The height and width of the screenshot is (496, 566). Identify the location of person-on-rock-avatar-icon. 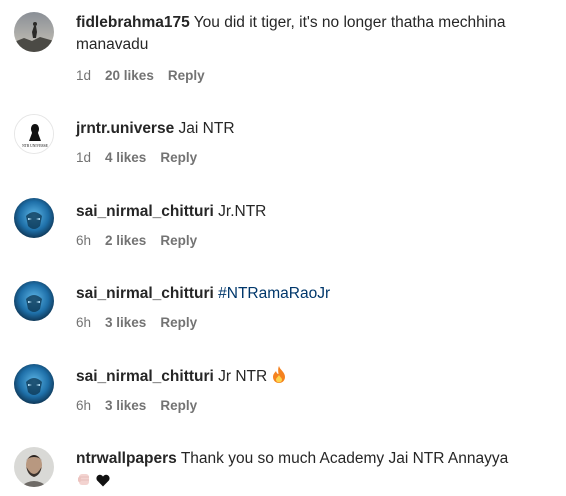
(34, 32).